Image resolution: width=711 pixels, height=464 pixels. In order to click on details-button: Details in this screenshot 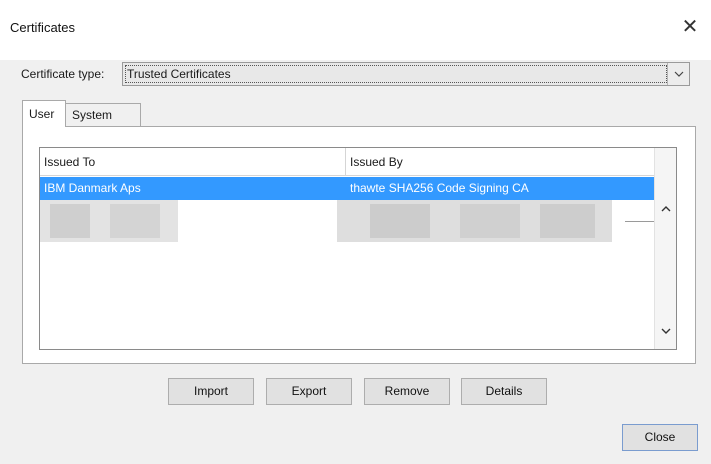, I will do `click(504, 391)`.